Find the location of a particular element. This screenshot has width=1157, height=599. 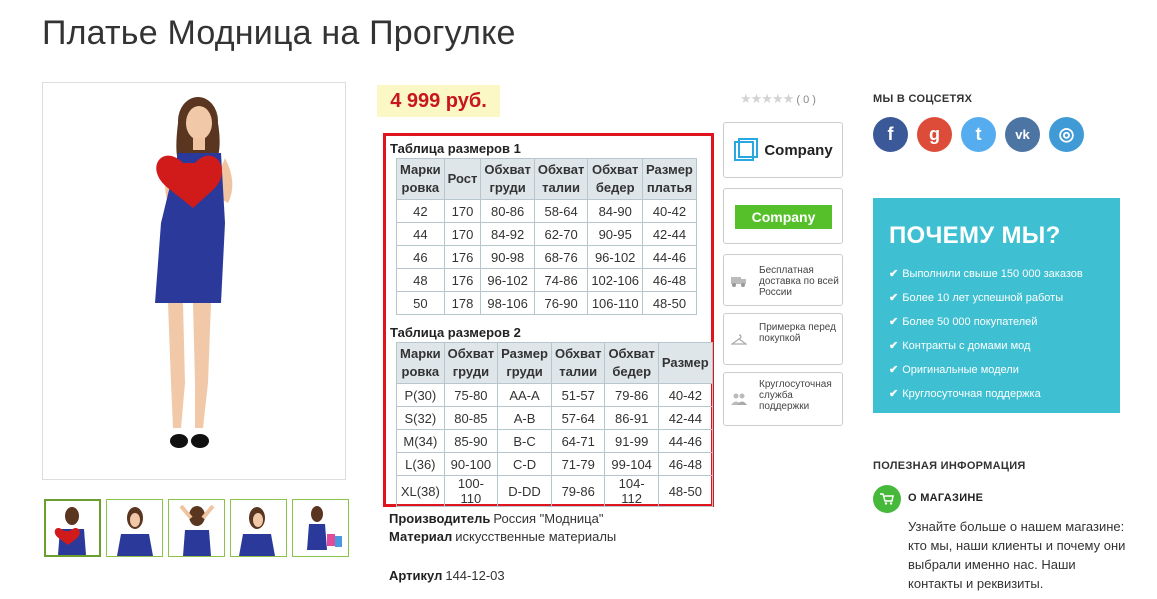

spec-article: Артикул 144-12-03 is located at coordinates (502, 576).